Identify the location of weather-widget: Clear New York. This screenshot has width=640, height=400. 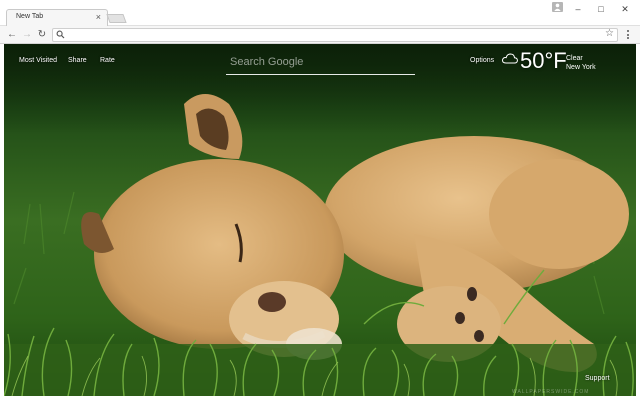
(581, 63).